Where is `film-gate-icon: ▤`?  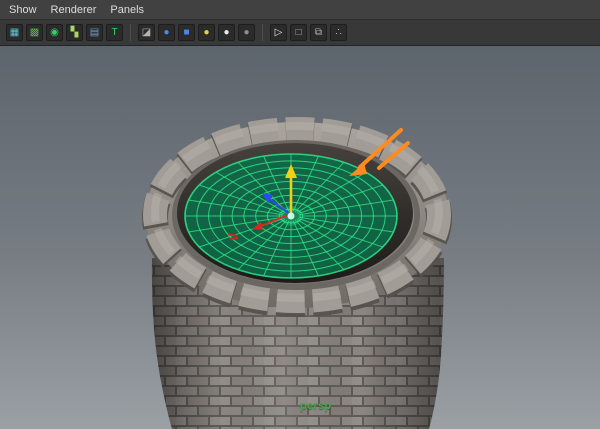
film-gate-icon: ▤ is located at coordinates (94, 32).